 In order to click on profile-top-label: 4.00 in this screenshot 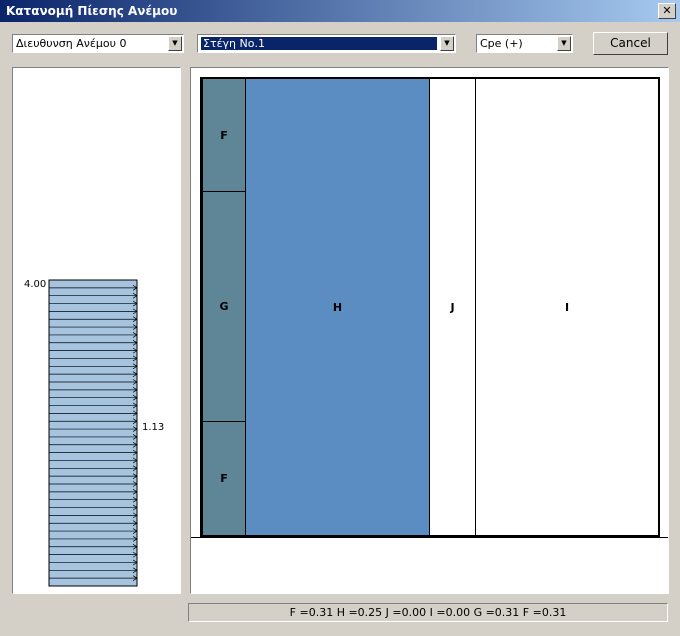, I will do `click(35, 284)`.